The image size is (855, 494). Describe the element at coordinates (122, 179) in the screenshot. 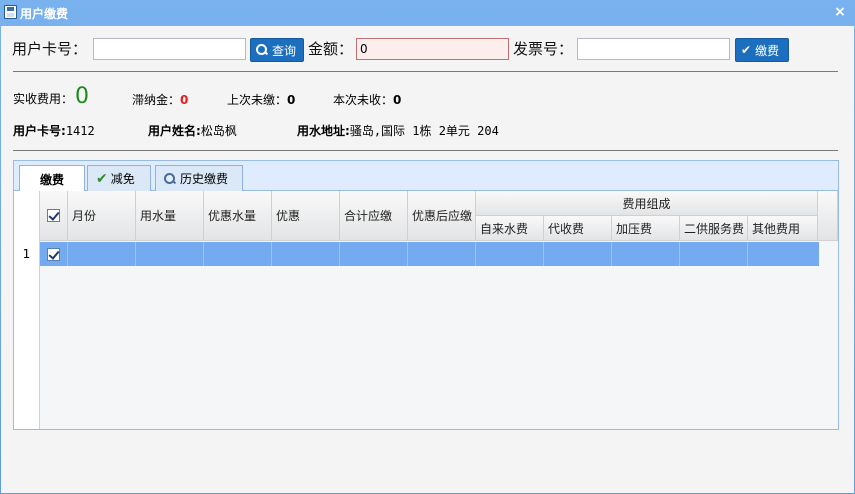

I see `tab-waiver-label: 减免` at that location.